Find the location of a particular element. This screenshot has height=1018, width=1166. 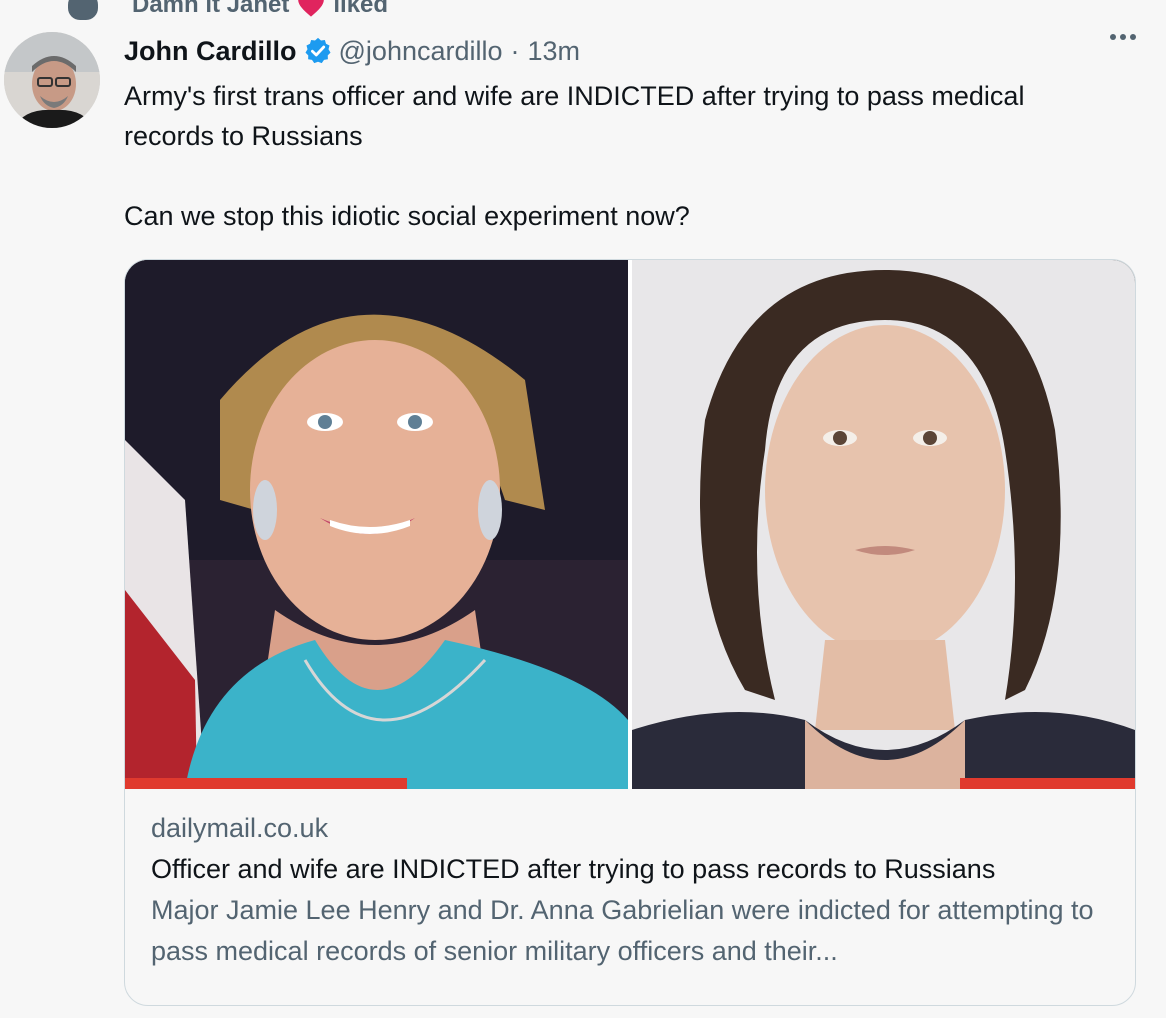

verified-badge-icon is located at coordinates (318, 50).